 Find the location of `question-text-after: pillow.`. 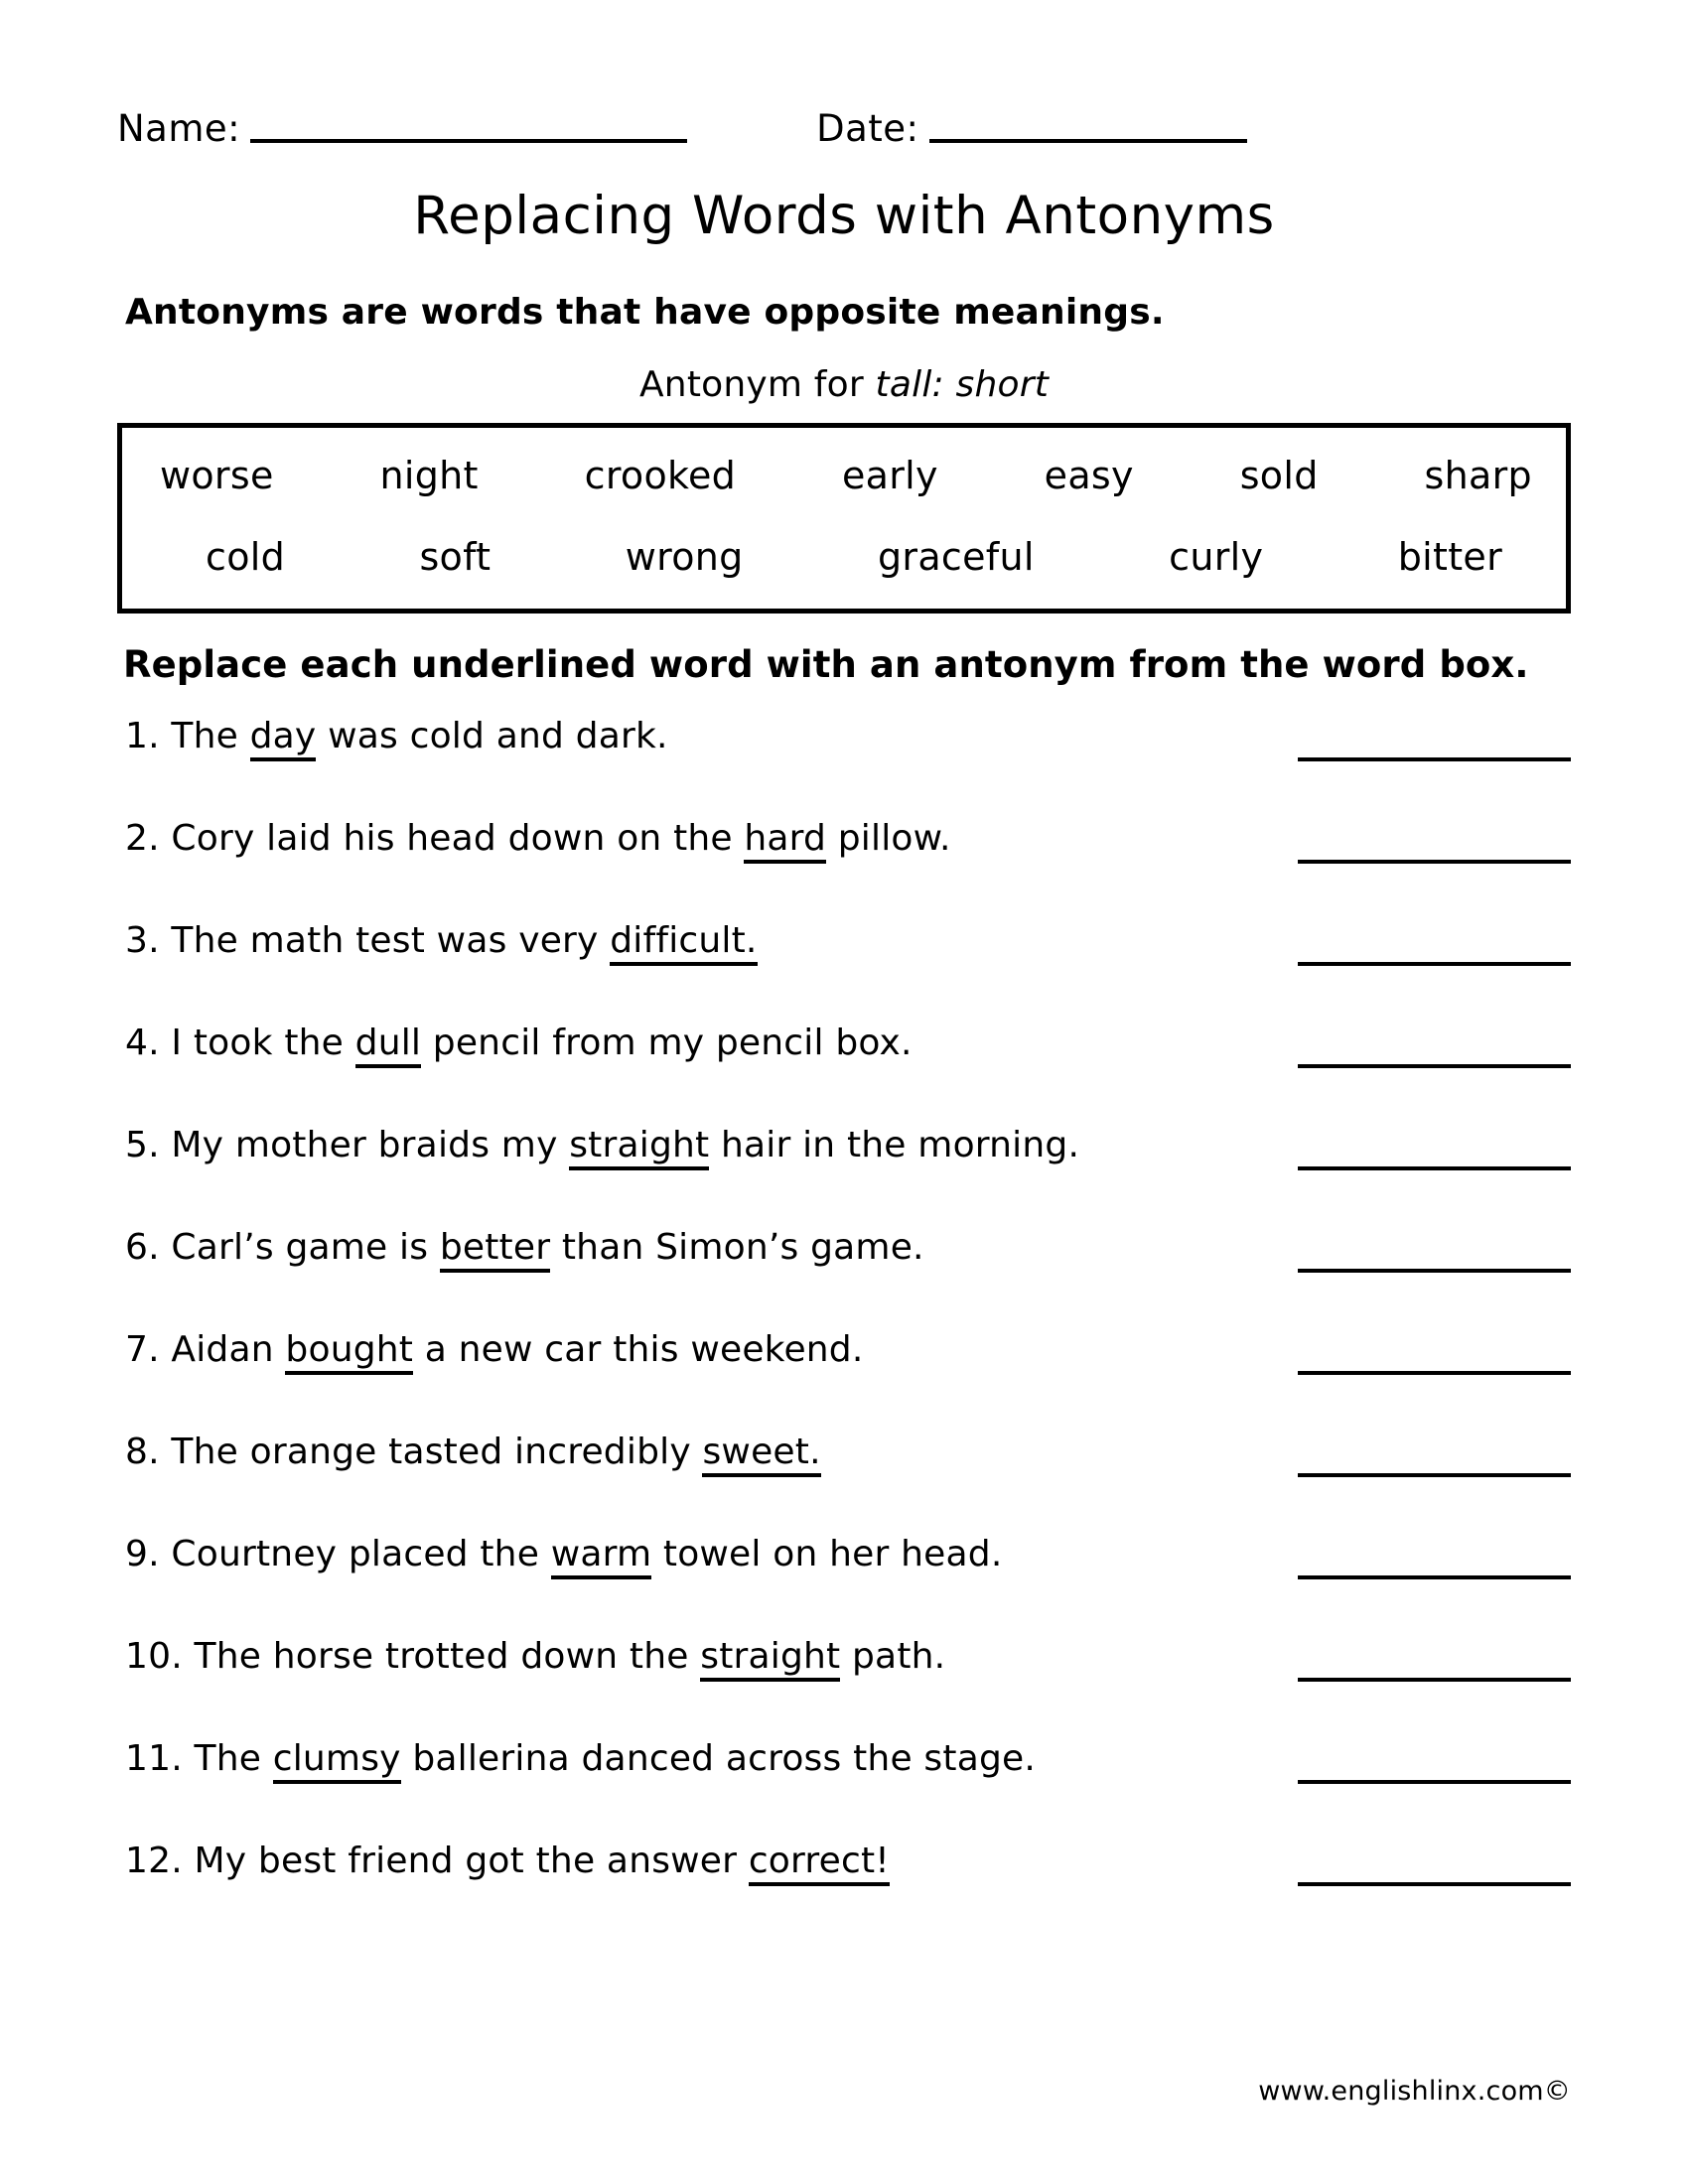

question-text-after: pillow. is located at coordinates (888, 838).